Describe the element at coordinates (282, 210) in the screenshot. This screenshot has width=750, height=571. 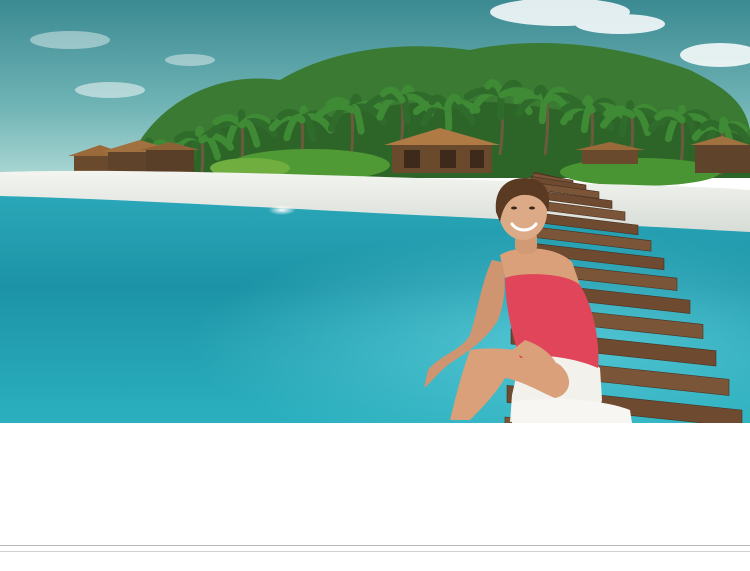
I see `sun-glint` at that location.